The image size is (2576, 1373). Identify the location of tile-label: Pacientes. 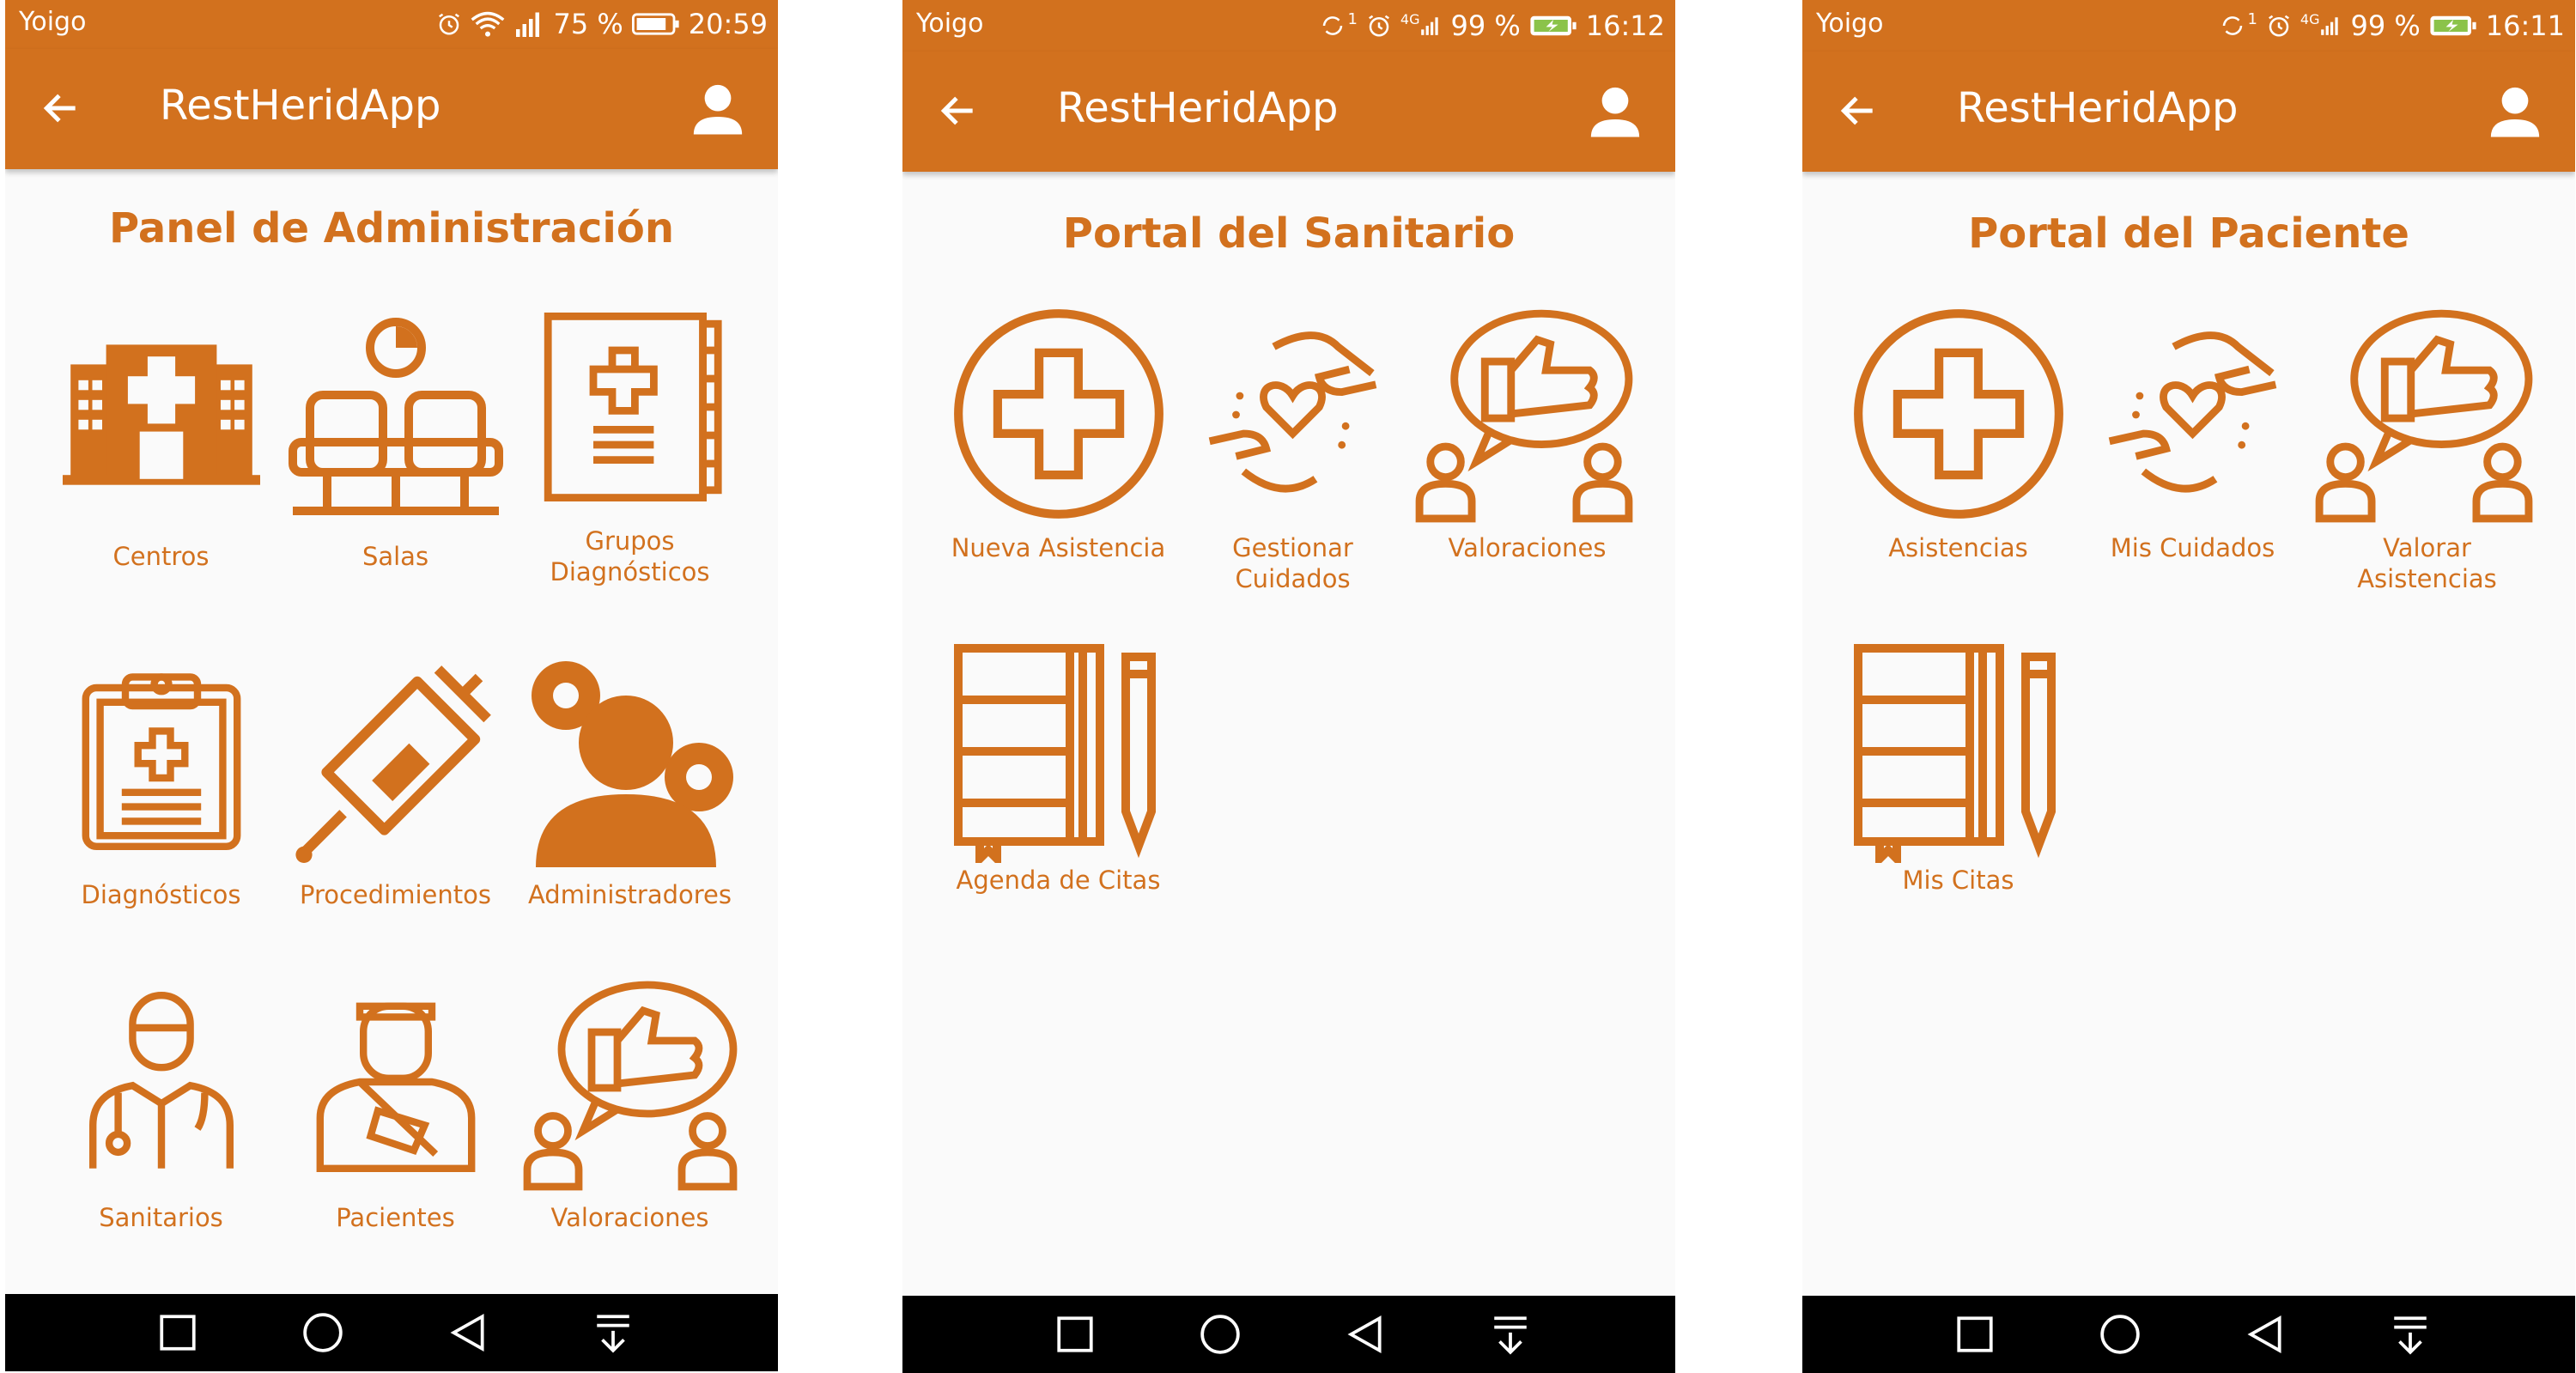
(396, 1217).